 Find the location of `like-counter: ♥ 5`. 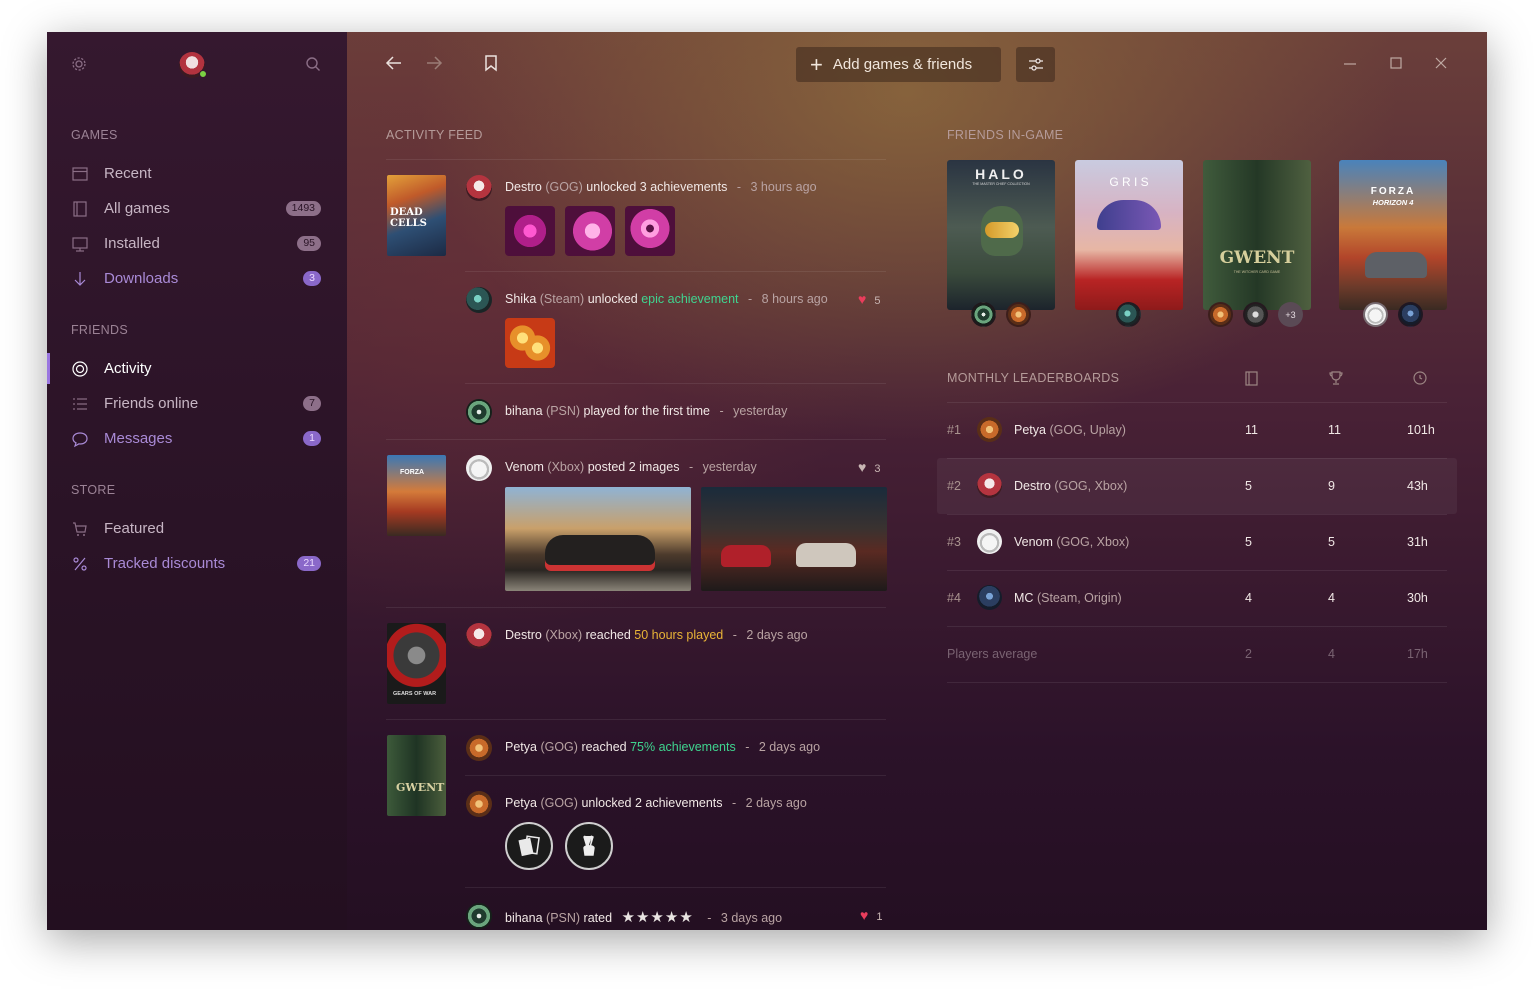

like-counter: ♥ 5 is located at coordinates (869, 299).